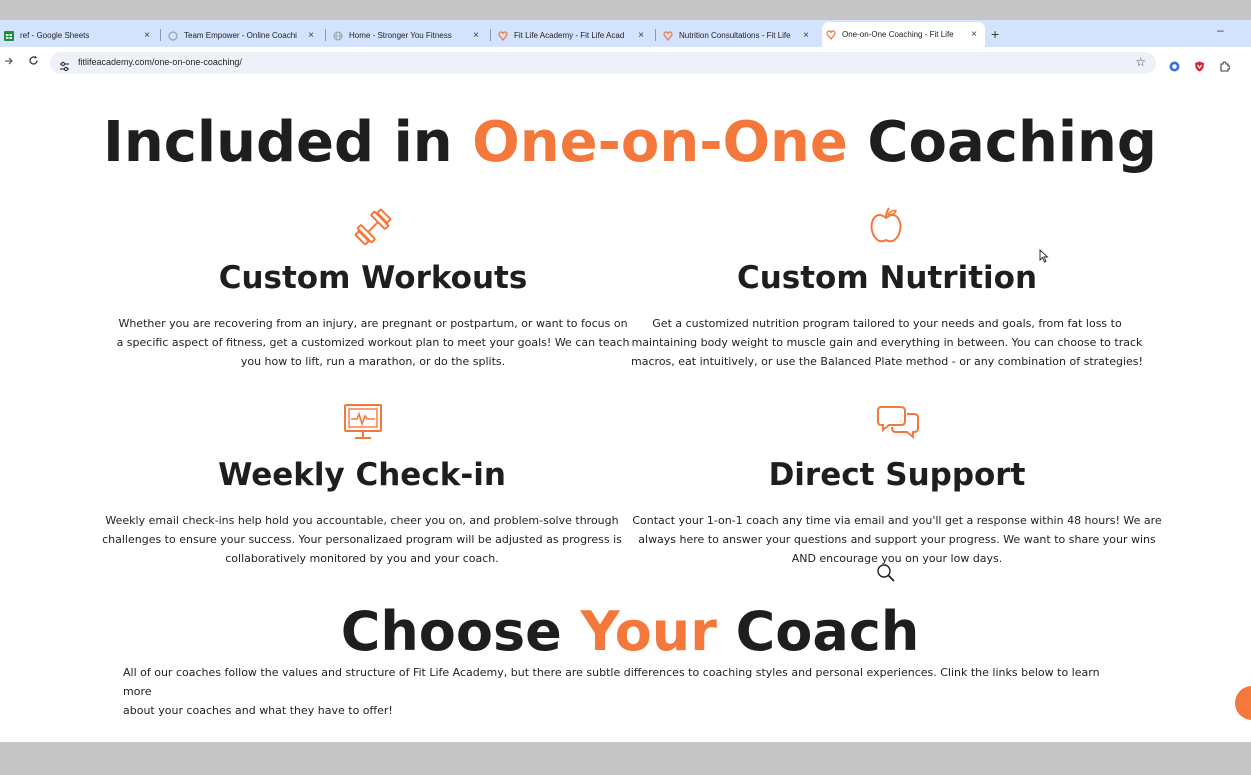 This screenshot has width=1251, height=775. Describe the element at coordinates (897, 558) in the screenshot. I see `text-line: AND encourage you on your low days.` at that location.